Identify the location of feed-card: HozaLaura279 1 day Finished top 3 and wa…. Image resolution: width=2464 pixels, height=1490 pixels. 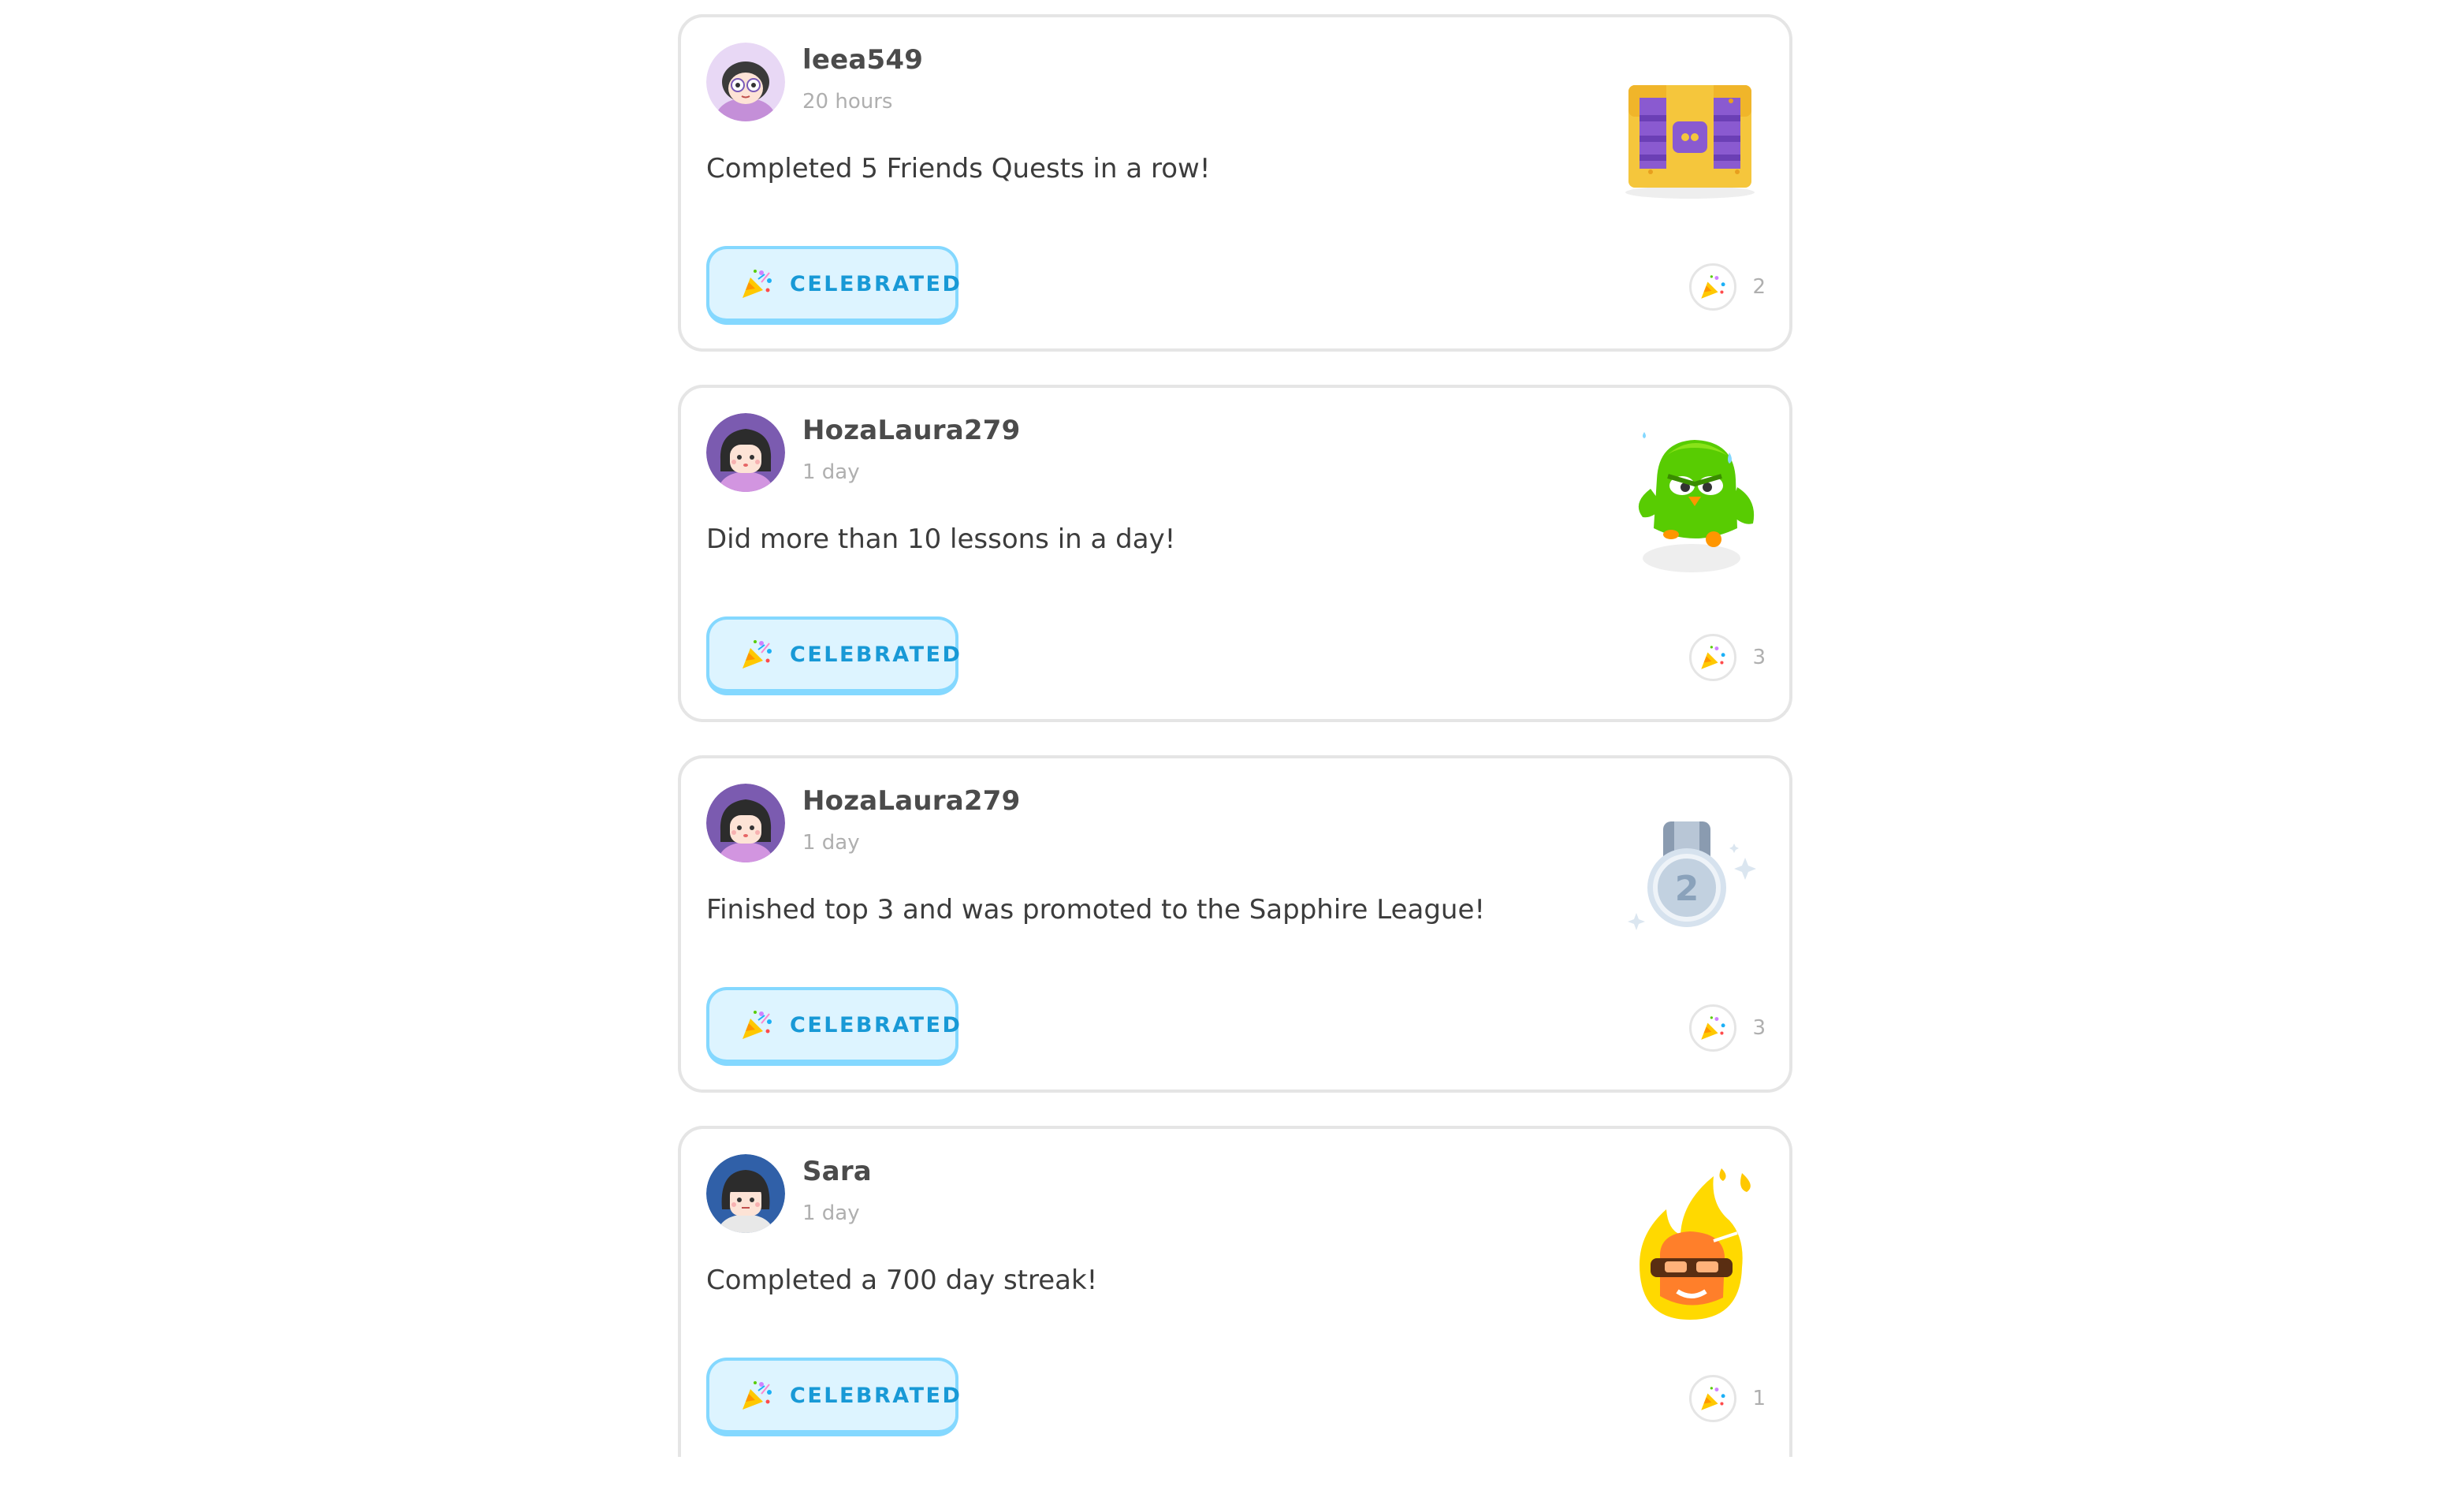
(1235, 924).